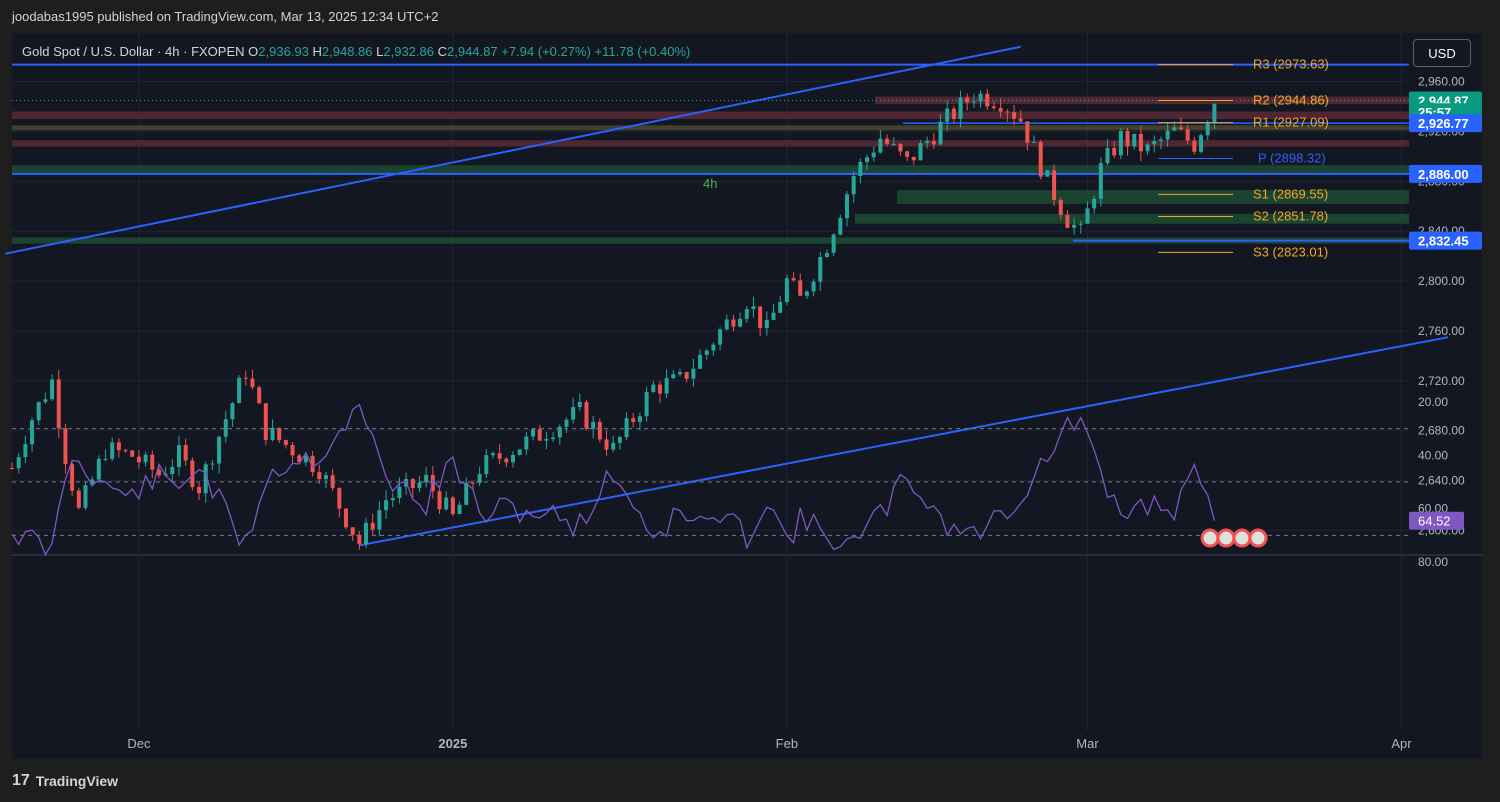 This screenshot has width=1500, height=802. Describe the element at coordinates (283, 51) in the screenshot. I see `open-value: 2,936.93` at that location.